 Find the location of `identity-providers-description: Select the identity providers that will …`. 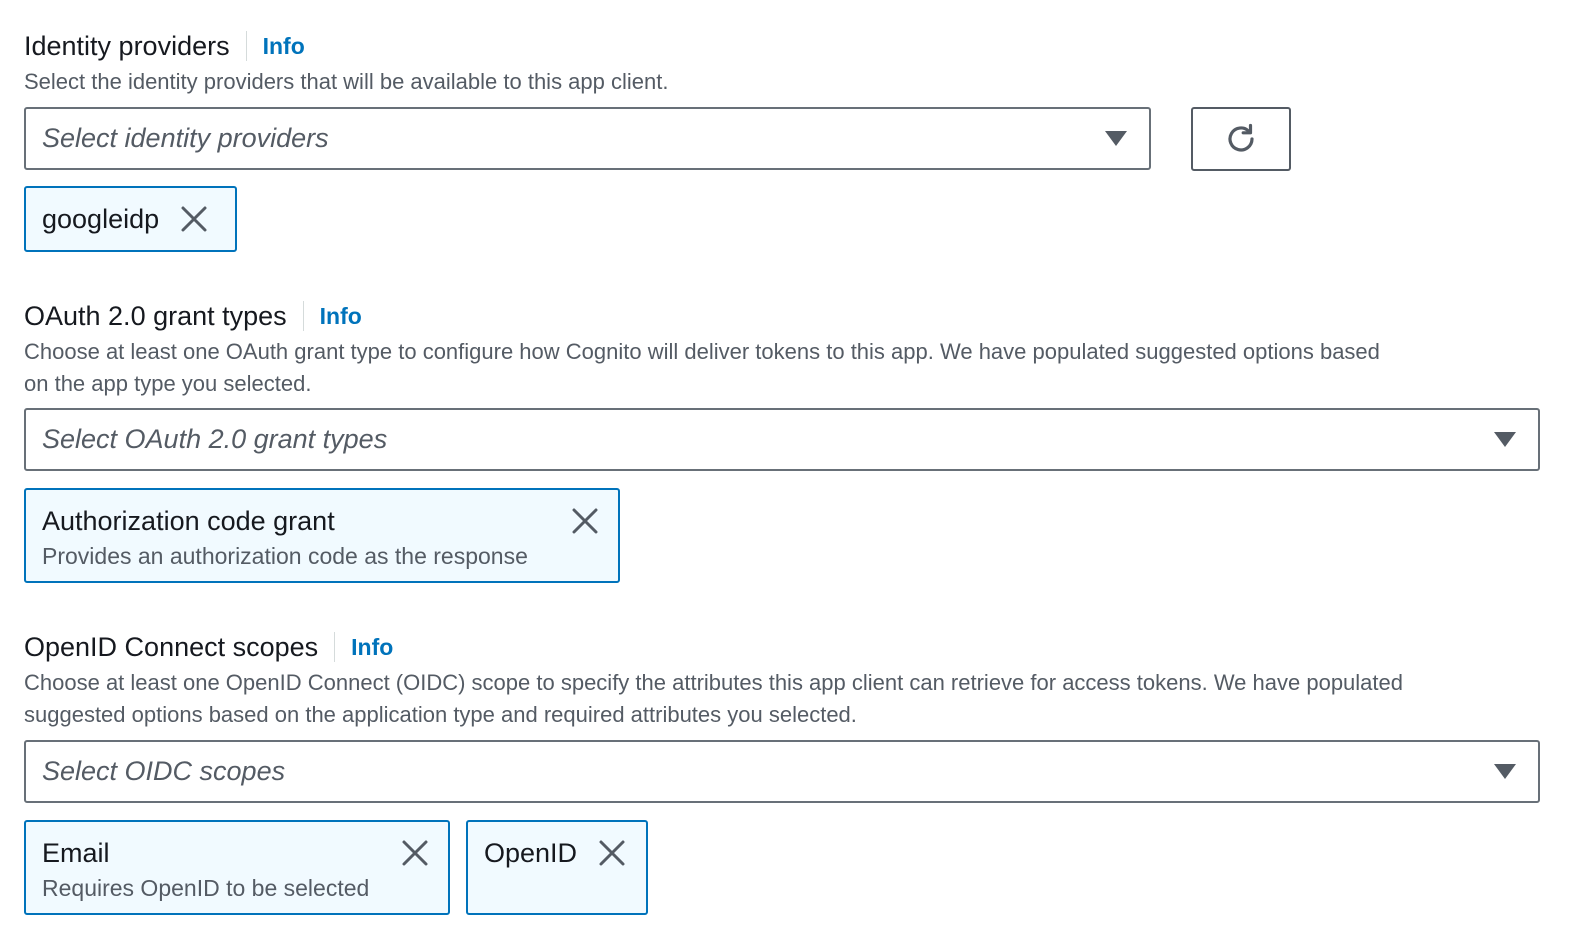

identity-providers-description: Select the identity providers that will … is located at coordinates (346, 81).